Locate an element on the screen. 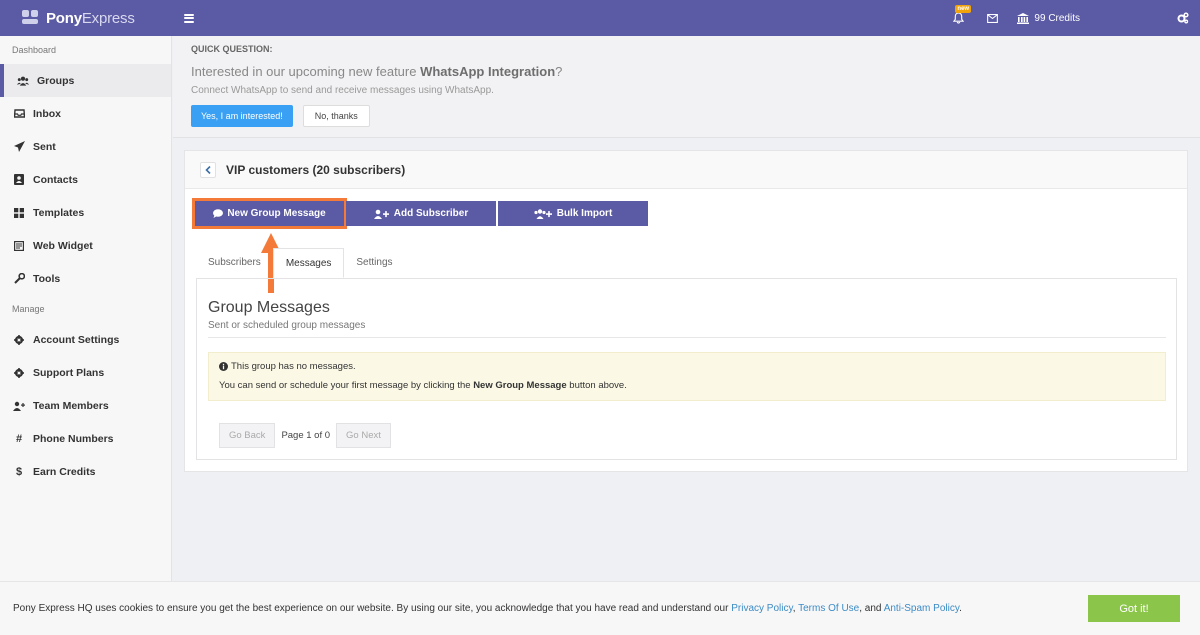  wrench-icon is located at coordinates (19, 279).